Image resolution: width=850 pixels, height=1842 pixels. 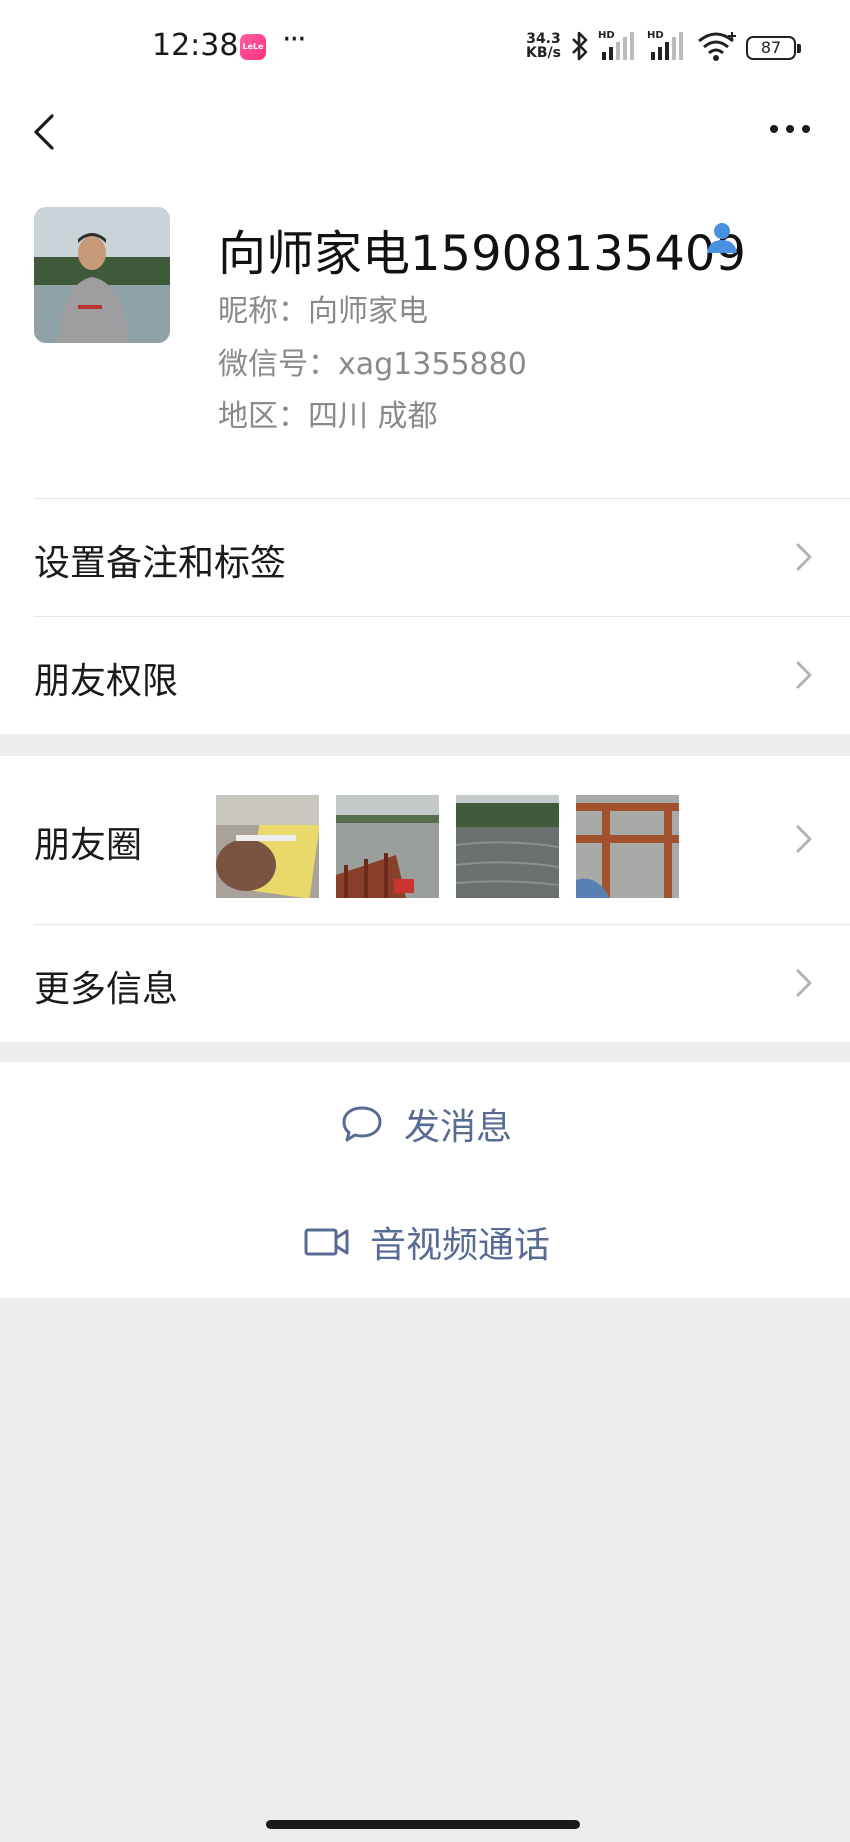 What do you see at coordinates (460, 1245) in the screenshot?
I see `av-call-label: 音视频通话` at bounding box center [460, 1245].